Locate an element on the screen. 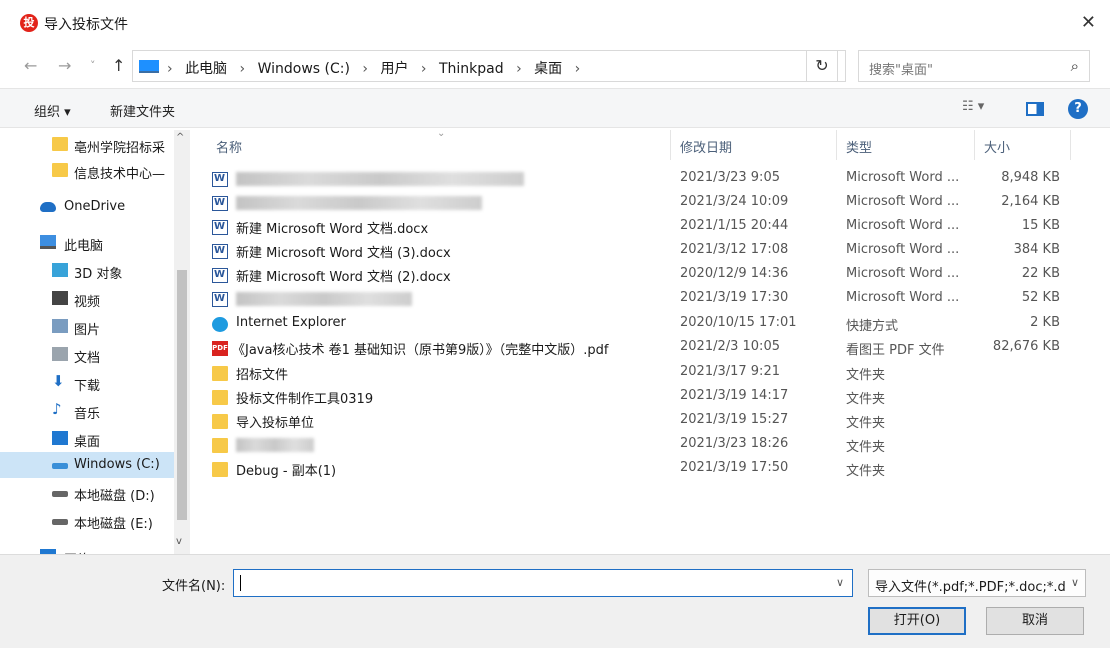  new-folder-button: 新建文件夹 is located at coordinates (142, 110).